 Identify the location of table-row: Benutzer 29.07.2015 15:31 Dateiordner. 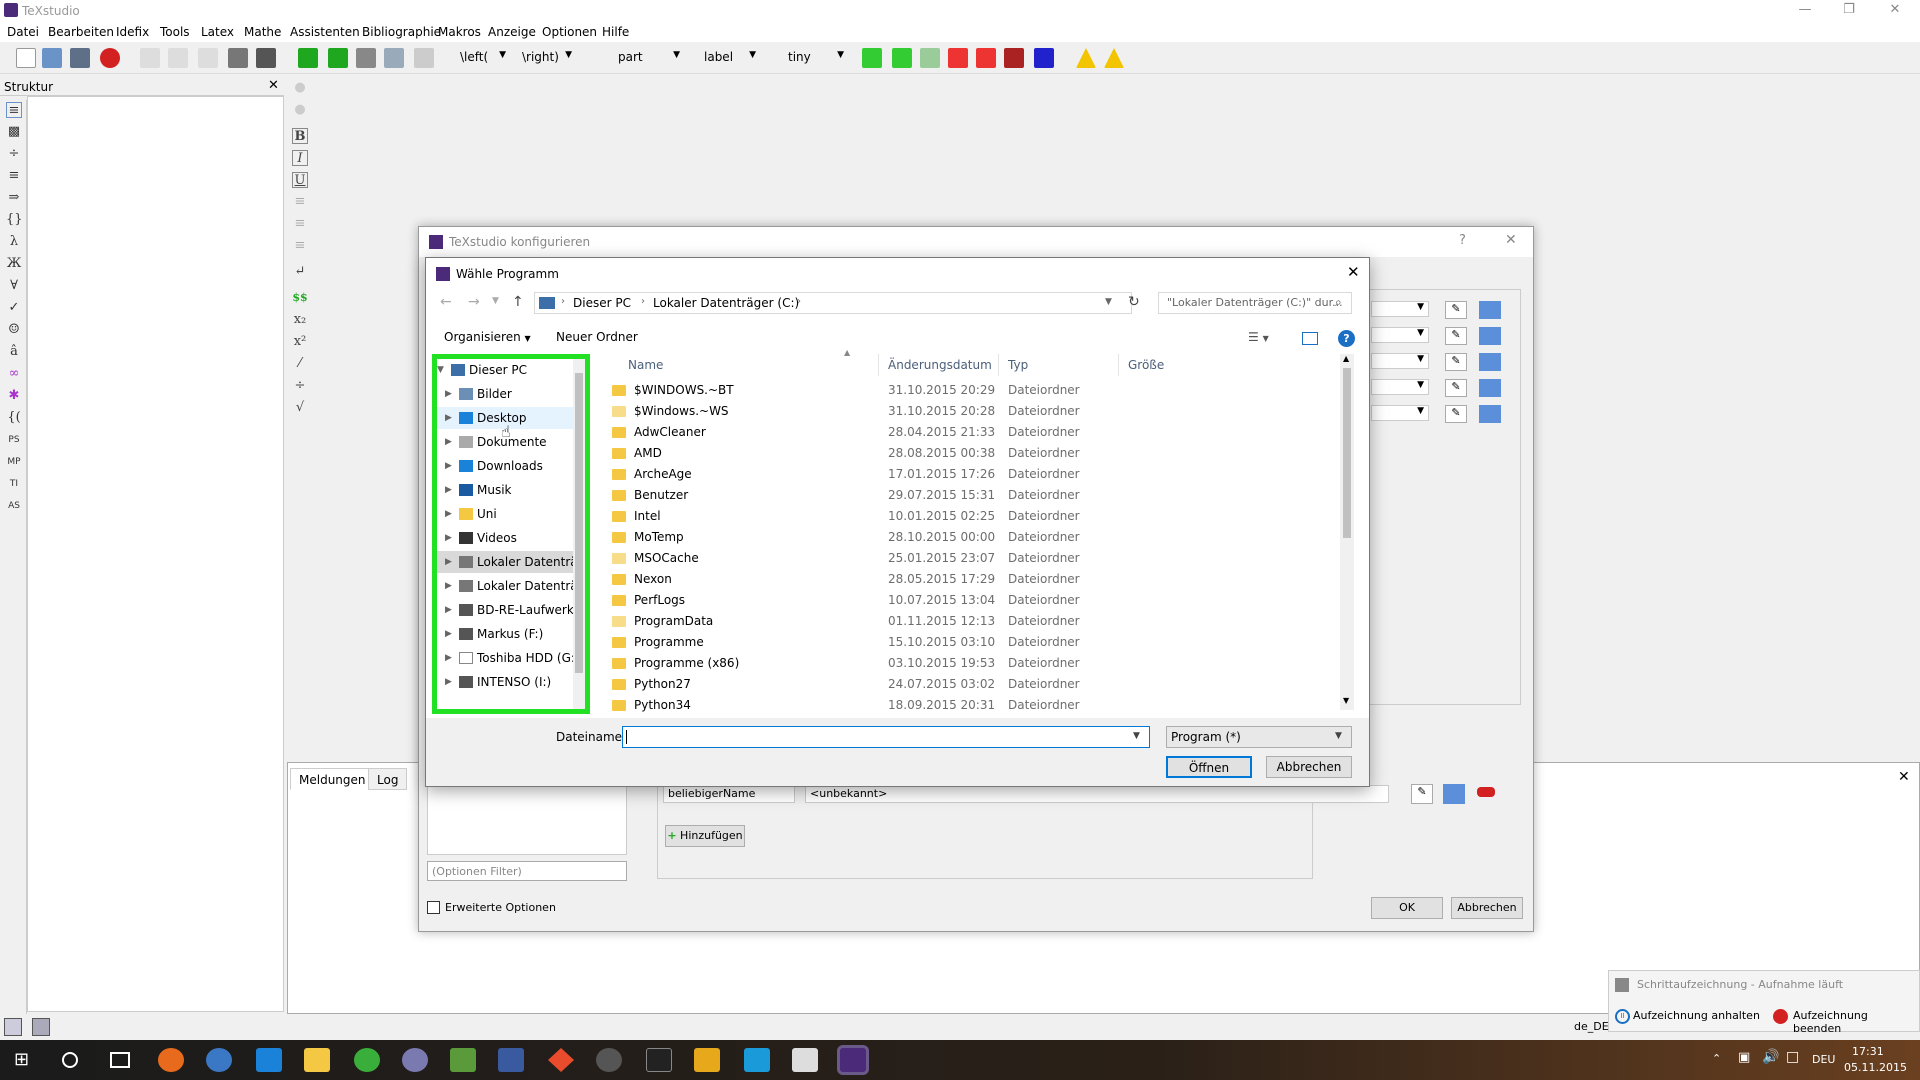
(968, 495).